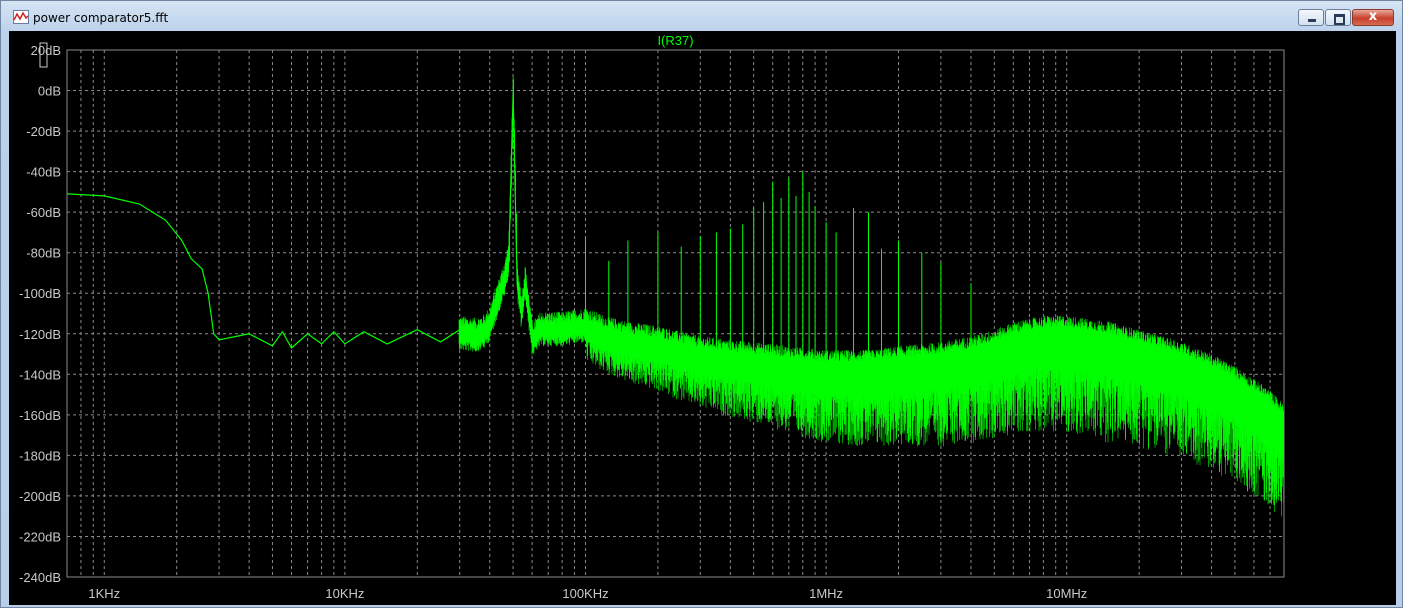 The image size is (1403, 608). Describe the element at coordinates (40, 293) in the screenshot. I see `y-tick-label: -100dB` at that location.